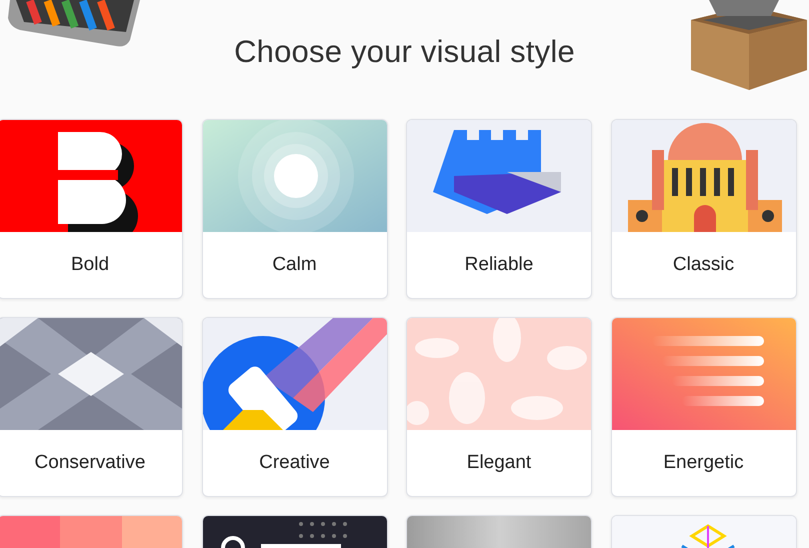 This screenshot has width=809, height=548. What do you see at coordinates (499, 463) in the screenshot?
I see `card-label: Elegant` at bounding box center [499, 463].